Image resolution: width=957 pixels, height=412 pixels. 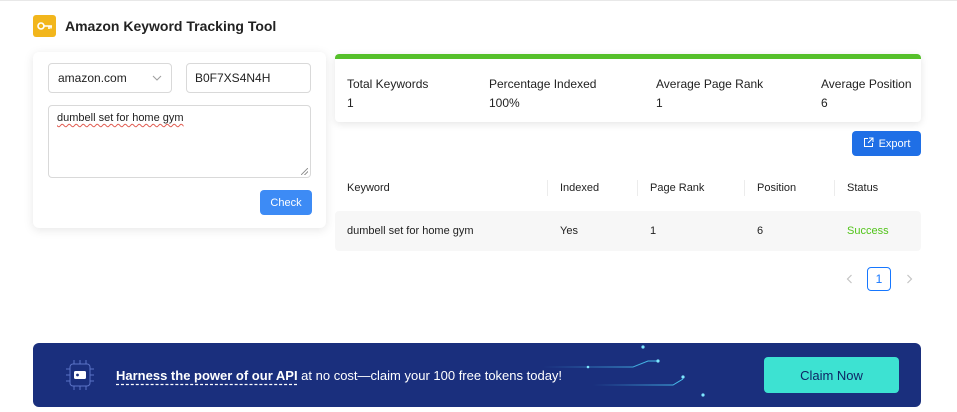 I want to click on column-header-position: Position, so click(x=777, y=188).